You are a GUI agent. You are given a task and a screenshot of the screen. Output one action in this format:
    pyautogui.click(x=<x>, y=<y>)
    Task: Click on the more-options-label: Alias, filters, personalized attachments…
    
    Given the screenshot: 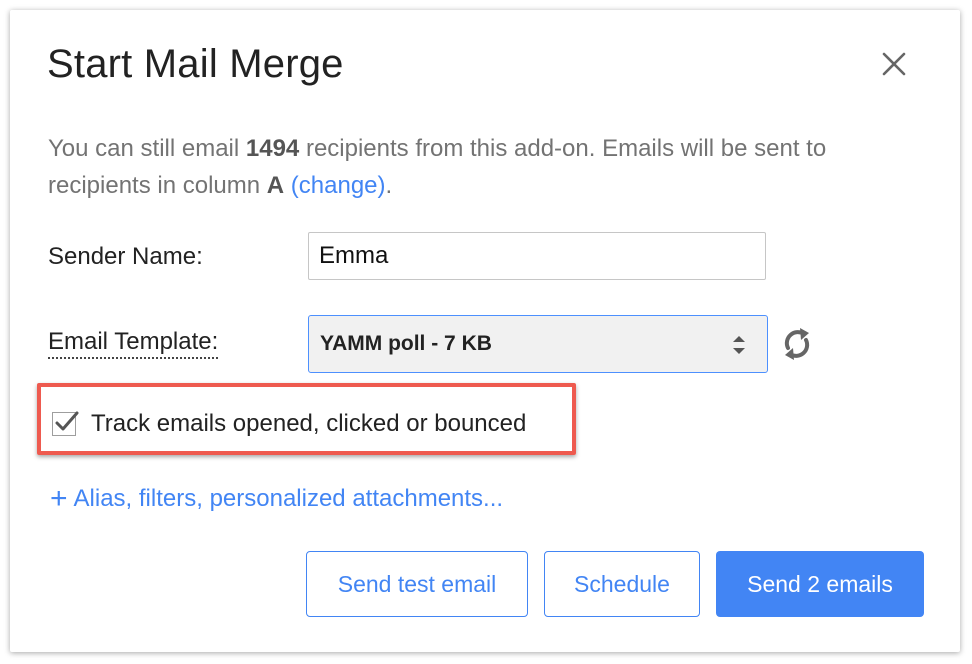 What is the action you would take?
    pyautogui.click(x=288, y=498)
    